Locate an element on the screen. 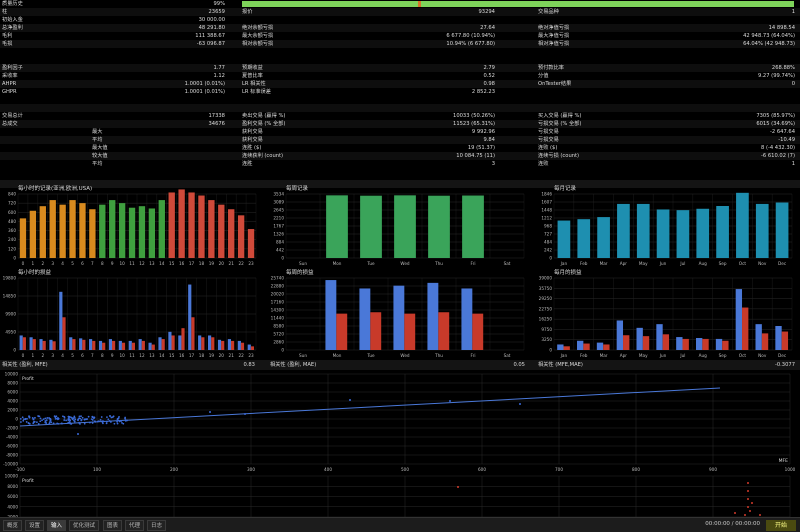 Image resolution: width=800 pixels, height=532 pixels. stat-value: 11523 (65.31%) is located at coordinates (474, 124).